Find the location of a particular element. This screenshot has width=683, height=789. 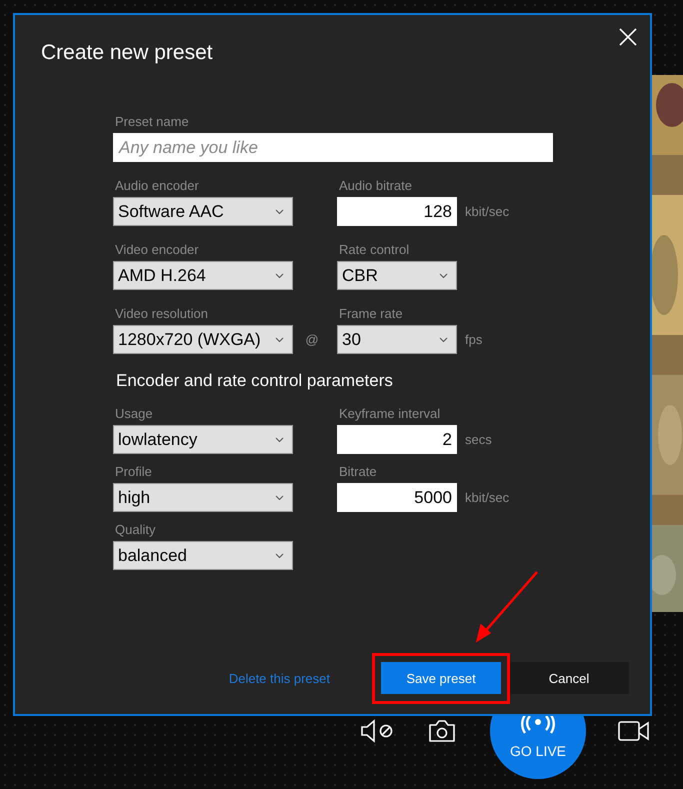

field-label: Quality is located at coordinates (135, 530).